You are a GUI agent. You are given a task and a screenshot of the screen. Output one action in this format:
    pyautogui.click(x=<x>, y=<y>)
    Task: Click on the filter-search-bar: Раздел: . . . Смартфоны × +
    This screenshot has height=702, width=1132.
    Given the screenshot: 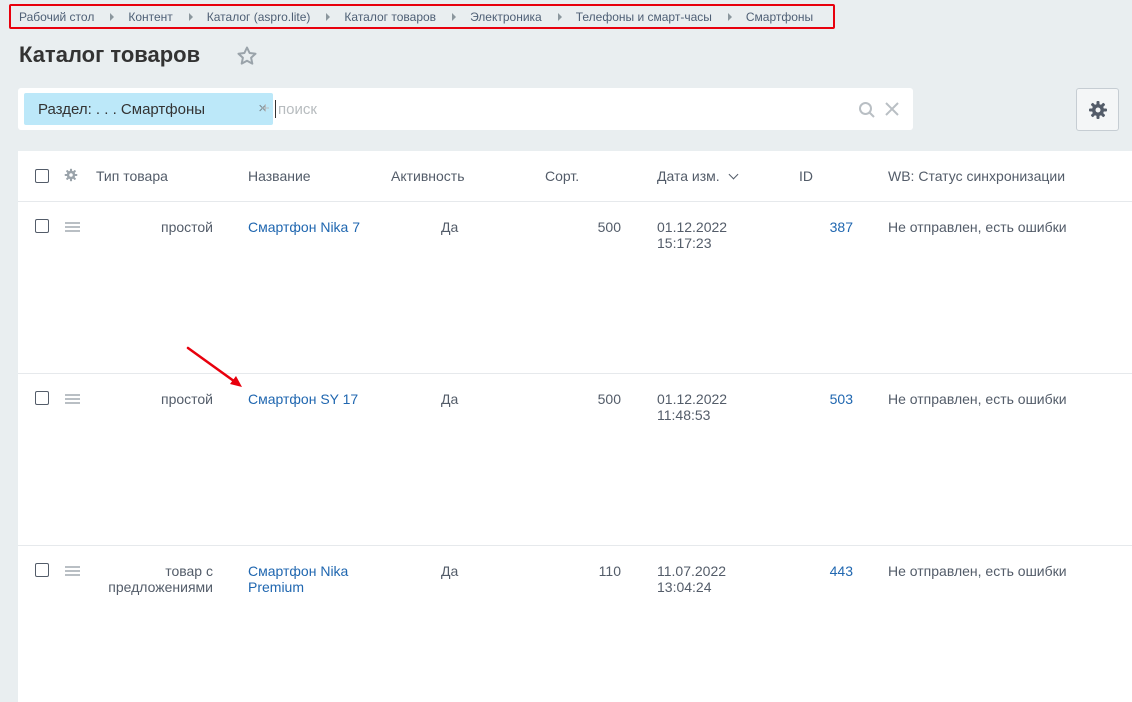 What is the action you would take?
    pyautogui.click(x=465, y=109)
    